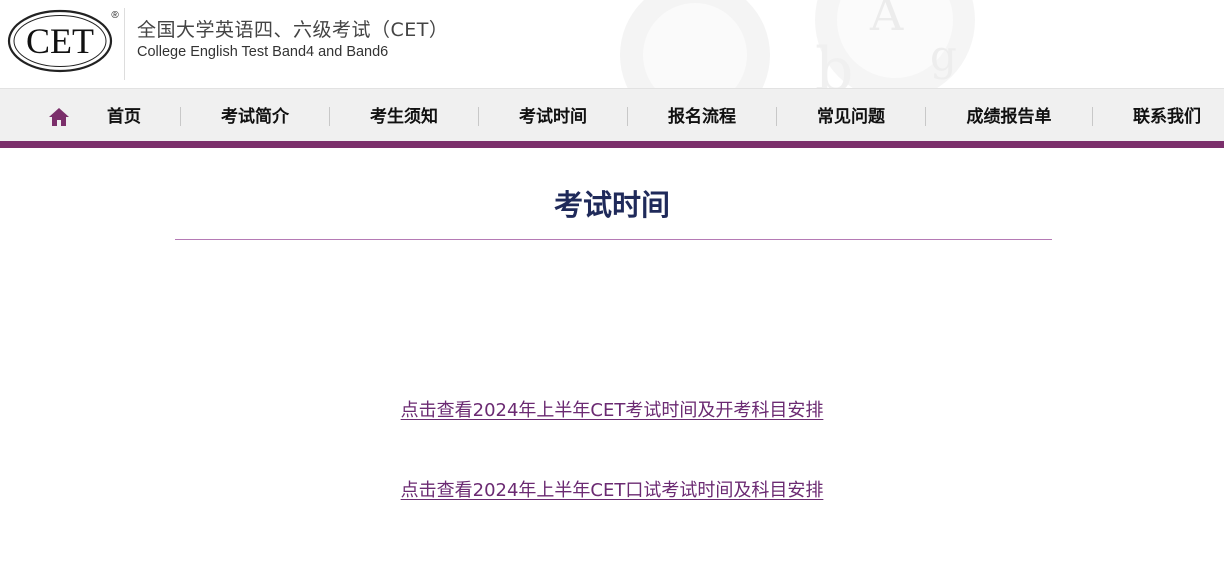 The width and height of the screenshot is (1224, 581). Describe the element at coordinates (612, 144) in the screenshot. I see `nav-accent-bar` at that location.